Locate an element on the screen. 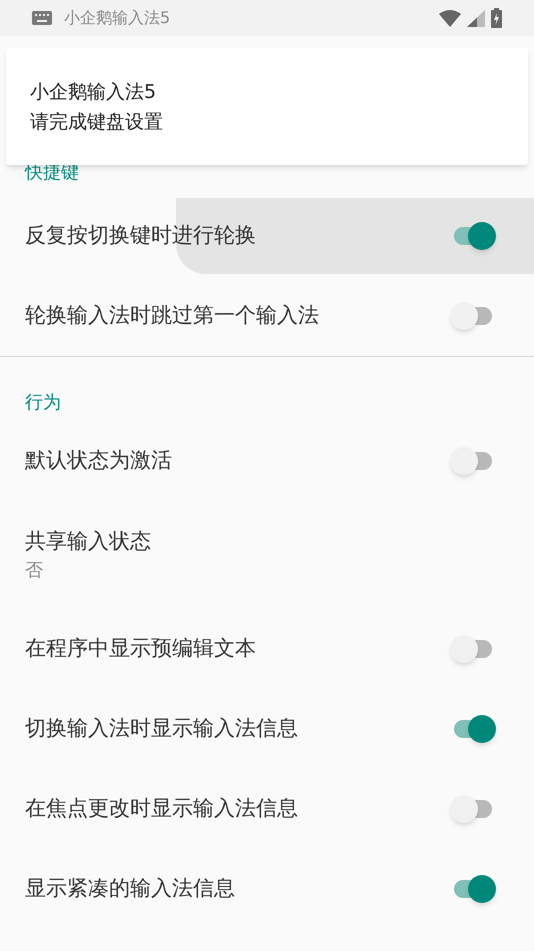 The image size is (534, 951). toast-message: 请完成键盘设置 is located at coordinates (97, 122).